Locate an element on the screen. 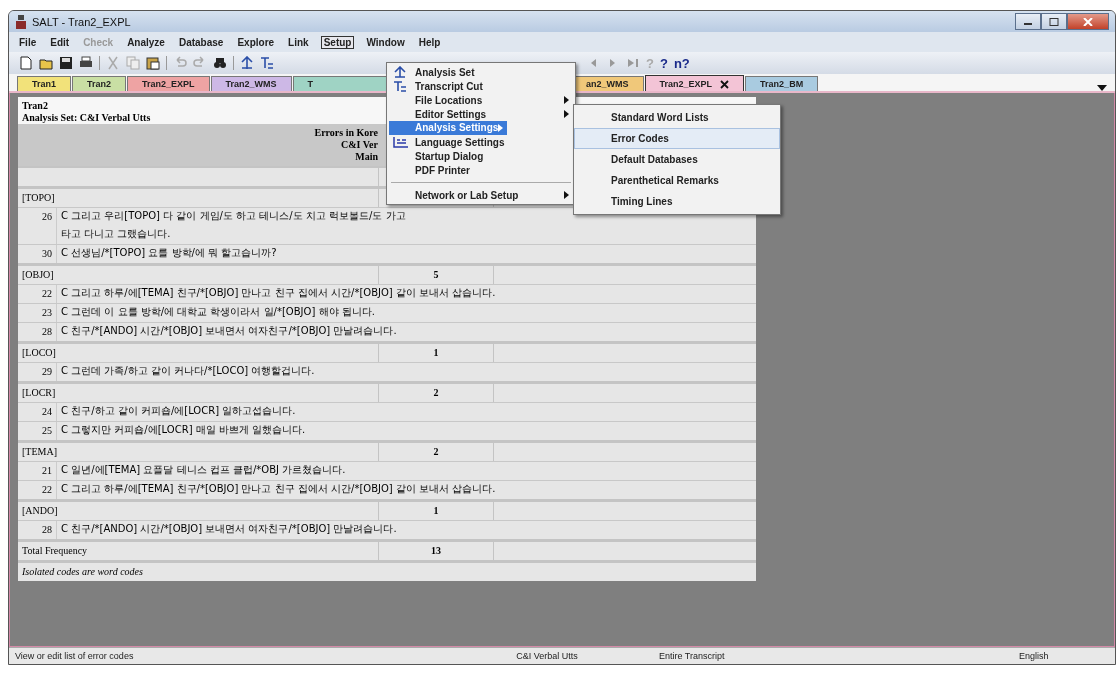  minimize-button is located at coordinates (1028, 21).